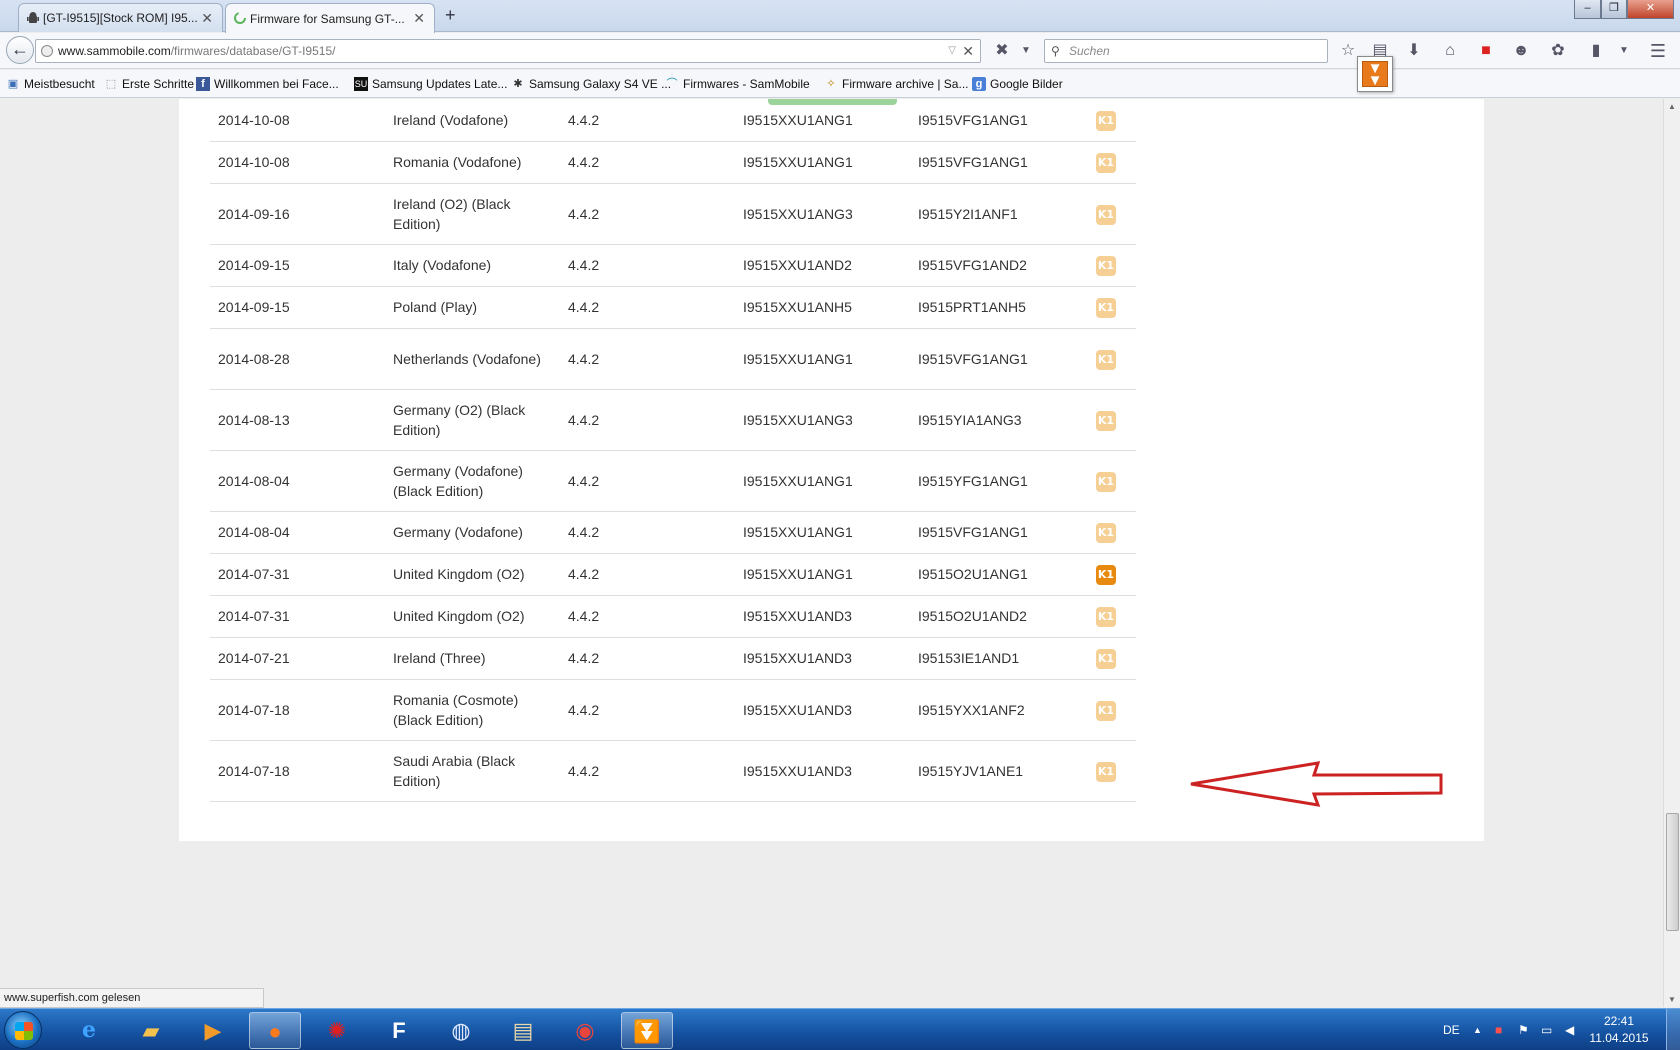 This screenshot has height=1050, width=1680. What do you see at coordinates (20, 50) in the screenshot?
I see `back-button: ←` at bounding box center [20, 50].